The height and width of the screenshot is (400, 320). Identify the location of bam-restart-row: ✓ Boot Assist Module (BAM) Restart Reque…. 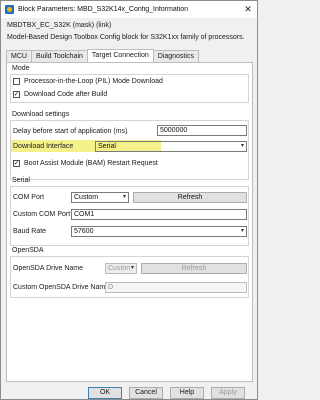
(85, 163).